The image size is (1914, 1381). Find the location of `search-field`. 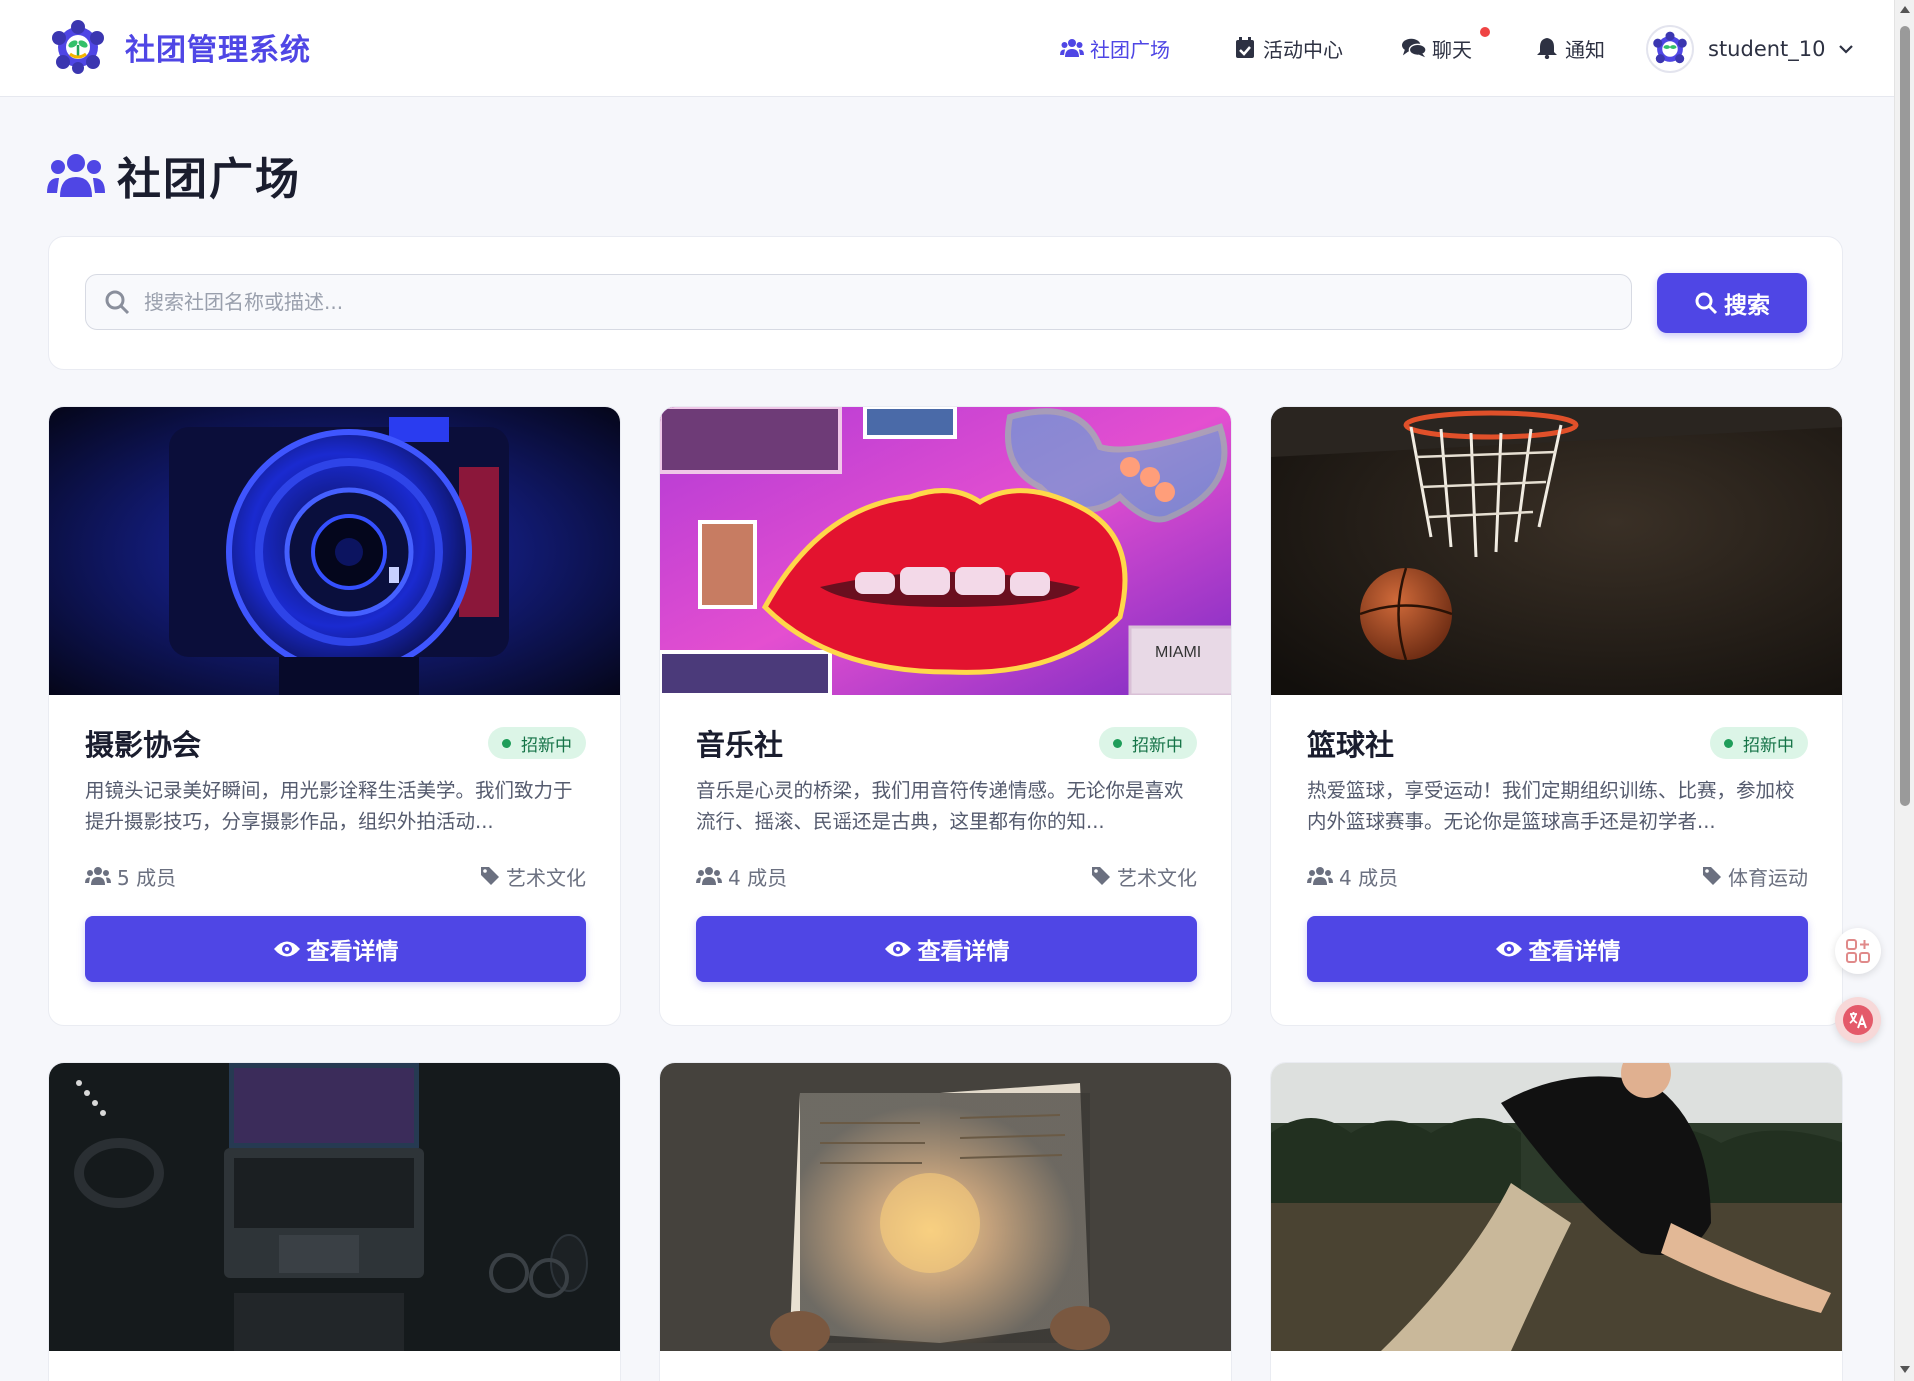

search-field is located at coordinates (858, 302).